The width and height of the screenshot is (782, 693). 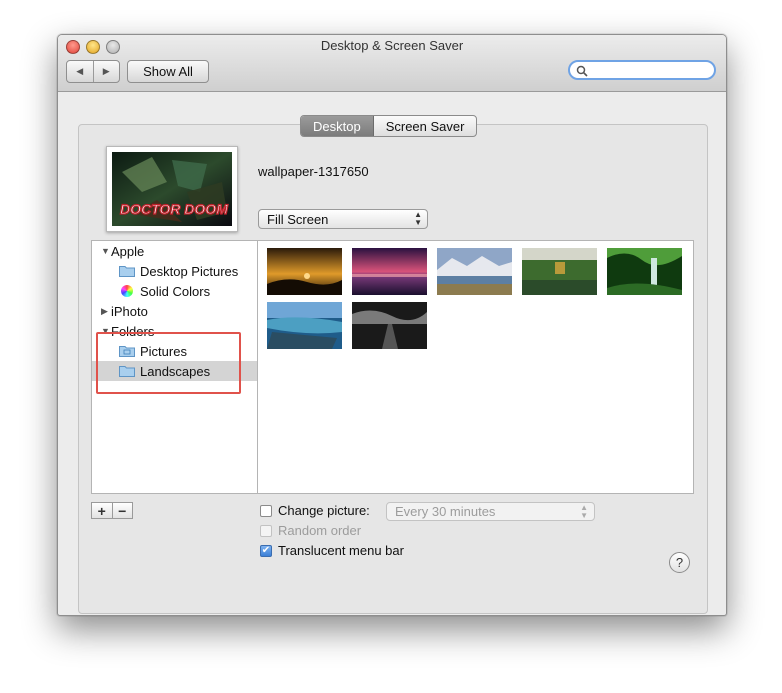 I want to click on search-icon, so click(x=582, y=71).